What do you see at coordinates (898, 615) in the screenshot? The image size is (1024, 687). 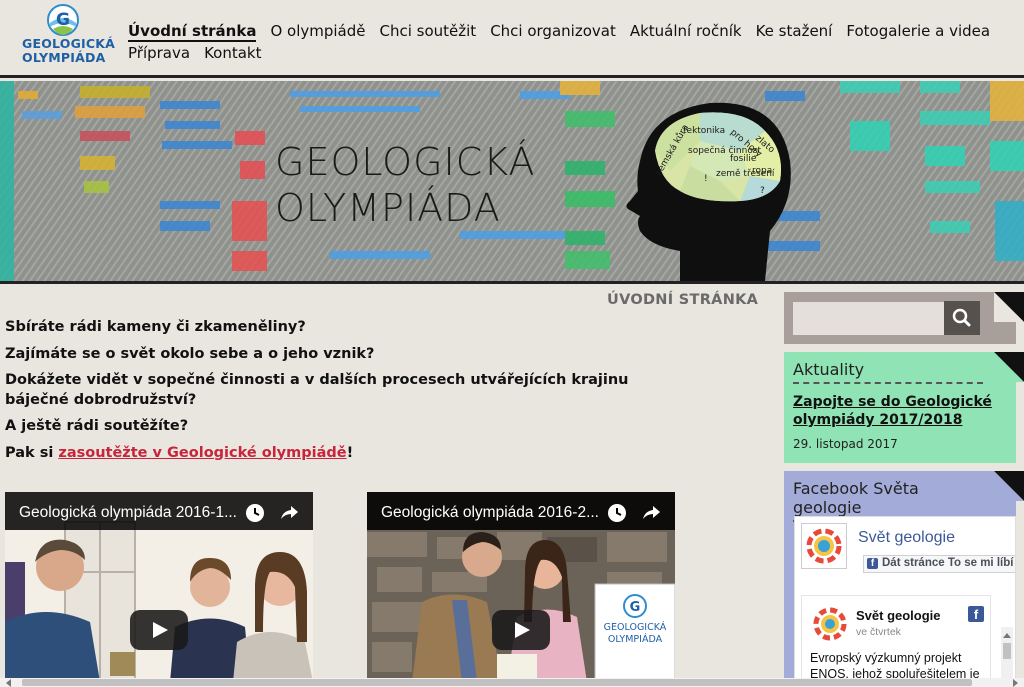 I see `post-author: Svět geologie` at bounding box center [898, 615].